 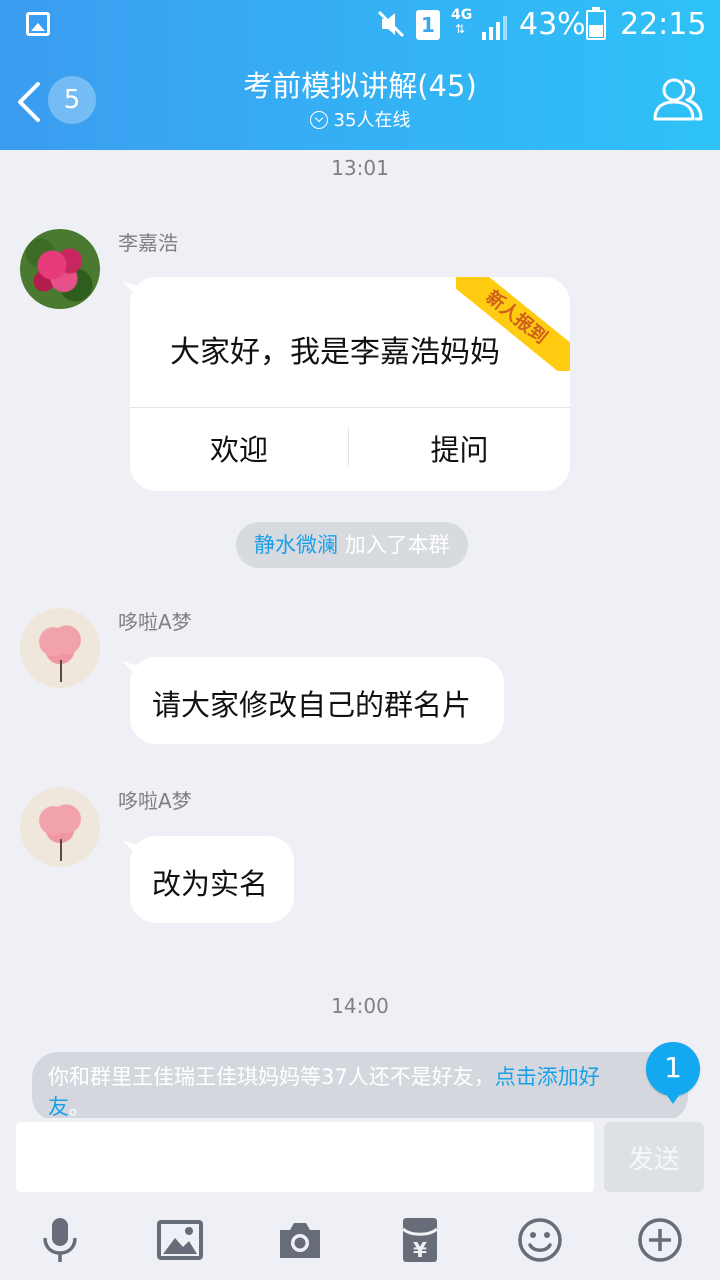 I want to click on join-notice: 静水微澜 加入了本群, so click(x=352, y=545).